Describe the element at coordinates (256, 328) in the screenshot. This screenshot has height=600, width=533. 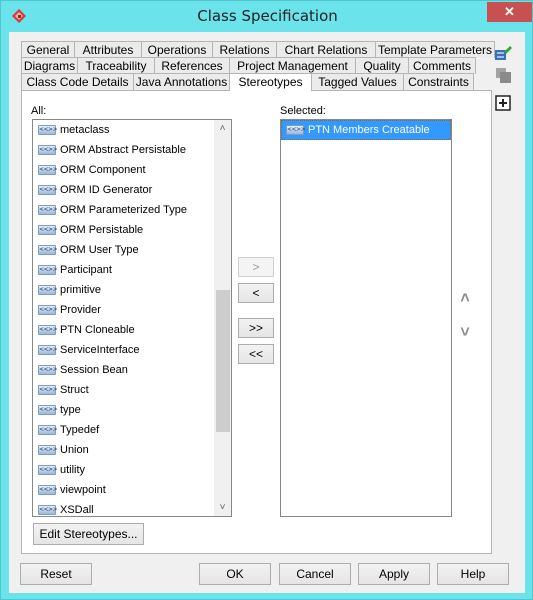
I see `add-all-button: >>` at that location.